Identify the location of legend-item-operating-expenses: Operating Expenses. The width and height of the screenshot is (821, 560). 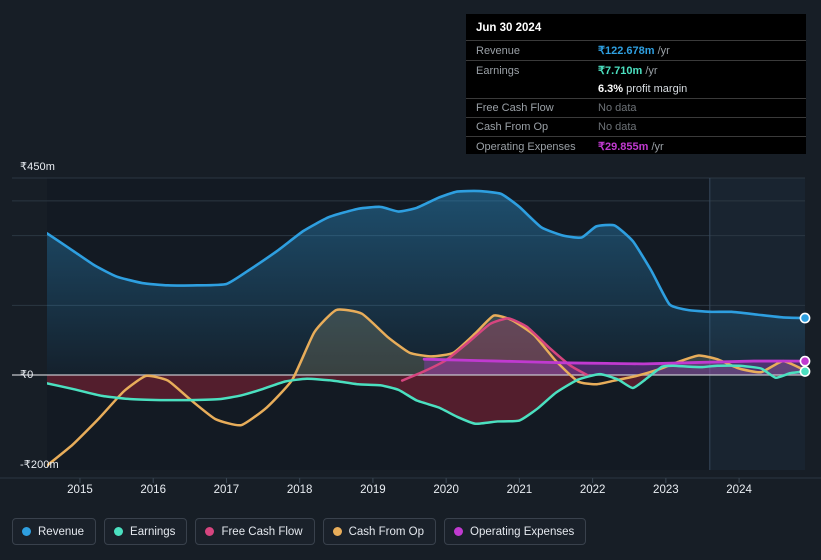
(515, 531).